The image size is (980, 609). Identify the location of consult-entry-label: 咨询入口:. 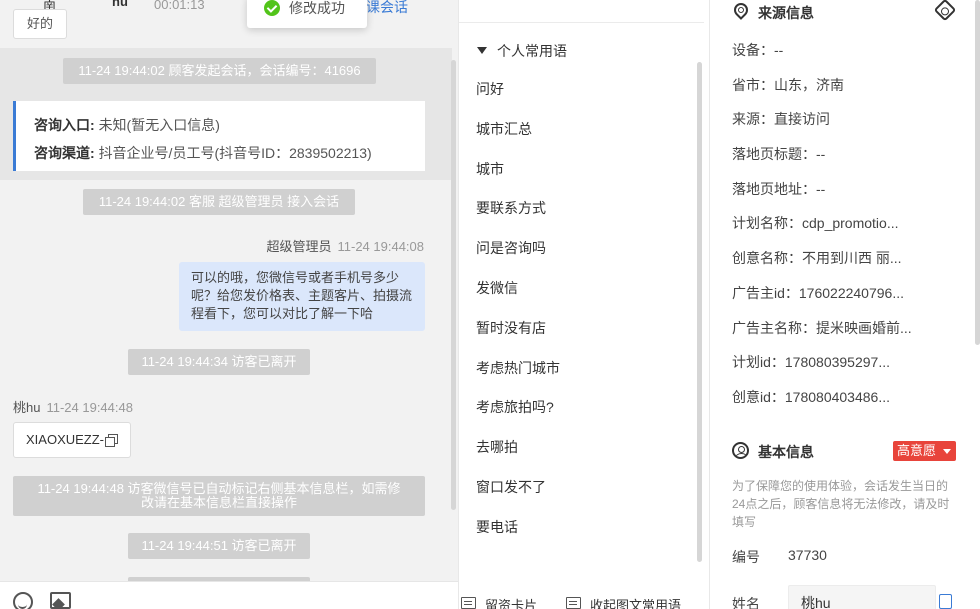
(64, 125).